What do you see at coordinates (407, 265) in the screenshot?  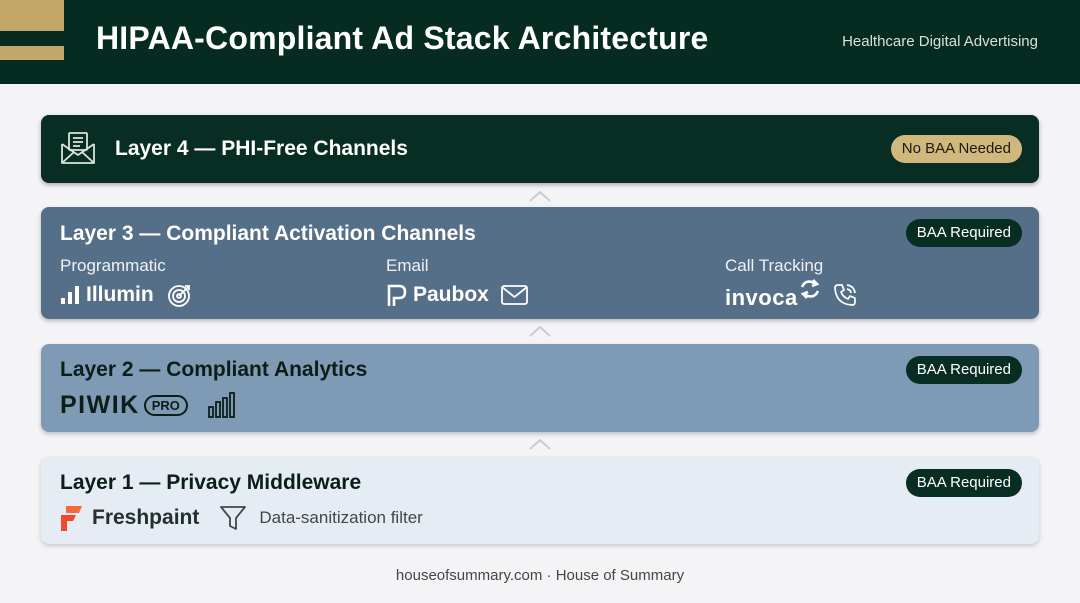 I see `channel-label-email: Email` at bounding box center [407, 265].